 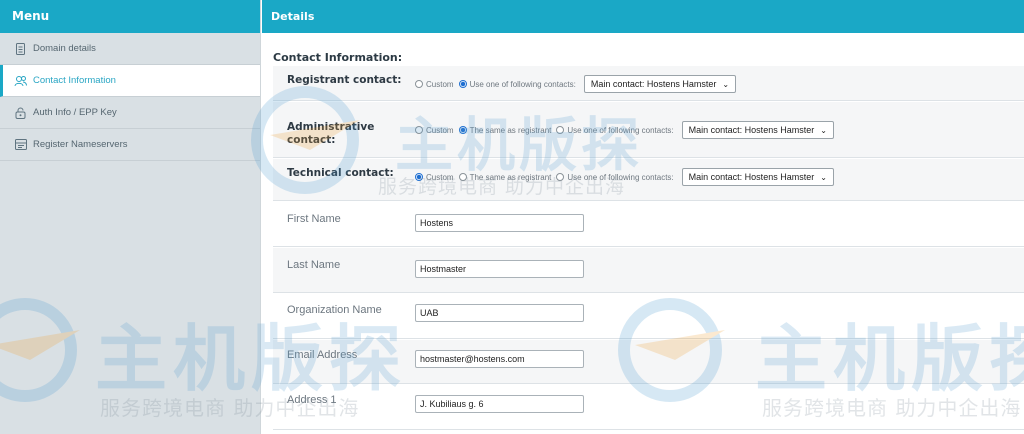 What do you see at coordinates (499, 269) in the screenshot?
I see `last-name-input: Hostmaster` at bounding box center [499, 269].